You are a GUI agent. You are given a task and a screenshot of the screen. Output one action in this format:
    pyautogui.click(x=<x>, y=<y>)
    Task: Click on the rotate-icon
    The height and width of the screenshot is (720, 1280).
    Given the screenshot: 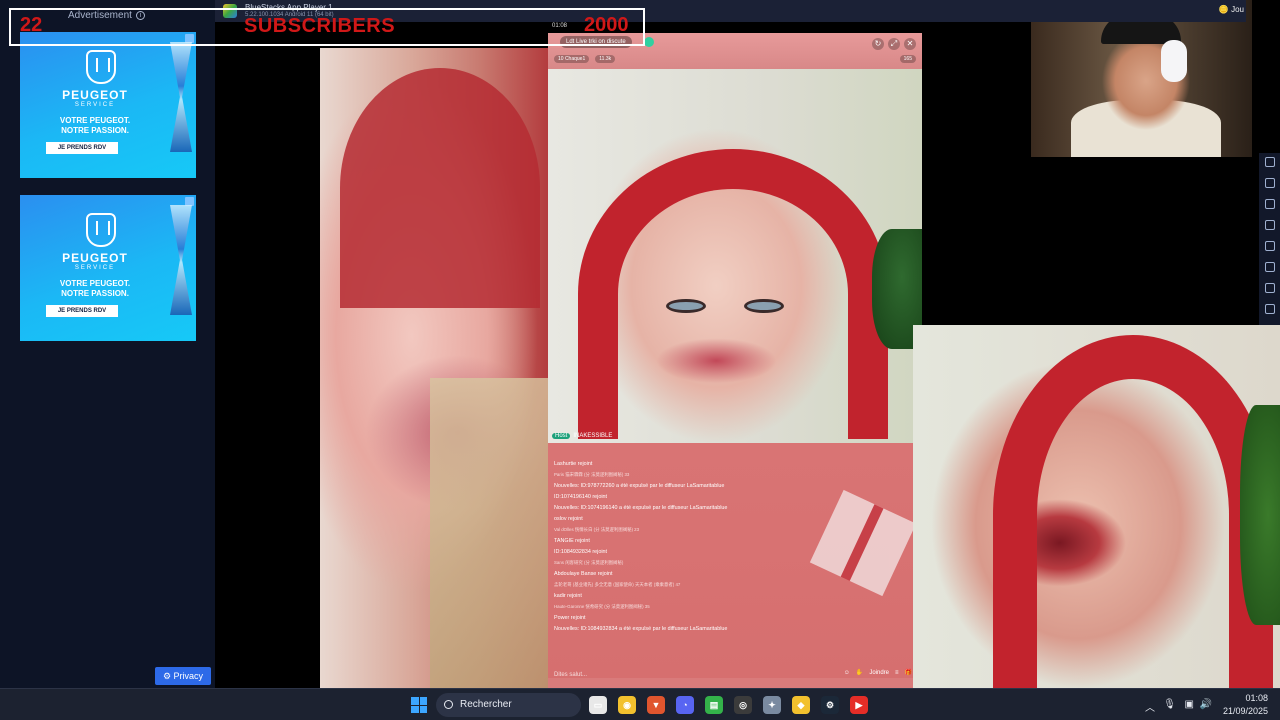 What is the action you would take?
    pyautogui.click(x=1269, y=288)
    